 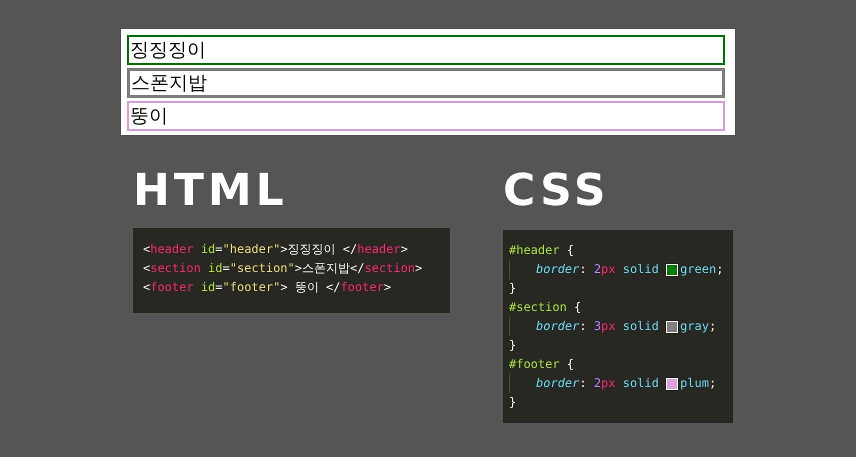 I want to click on bordered-box: 뚱이, so click(x=426, y=116).